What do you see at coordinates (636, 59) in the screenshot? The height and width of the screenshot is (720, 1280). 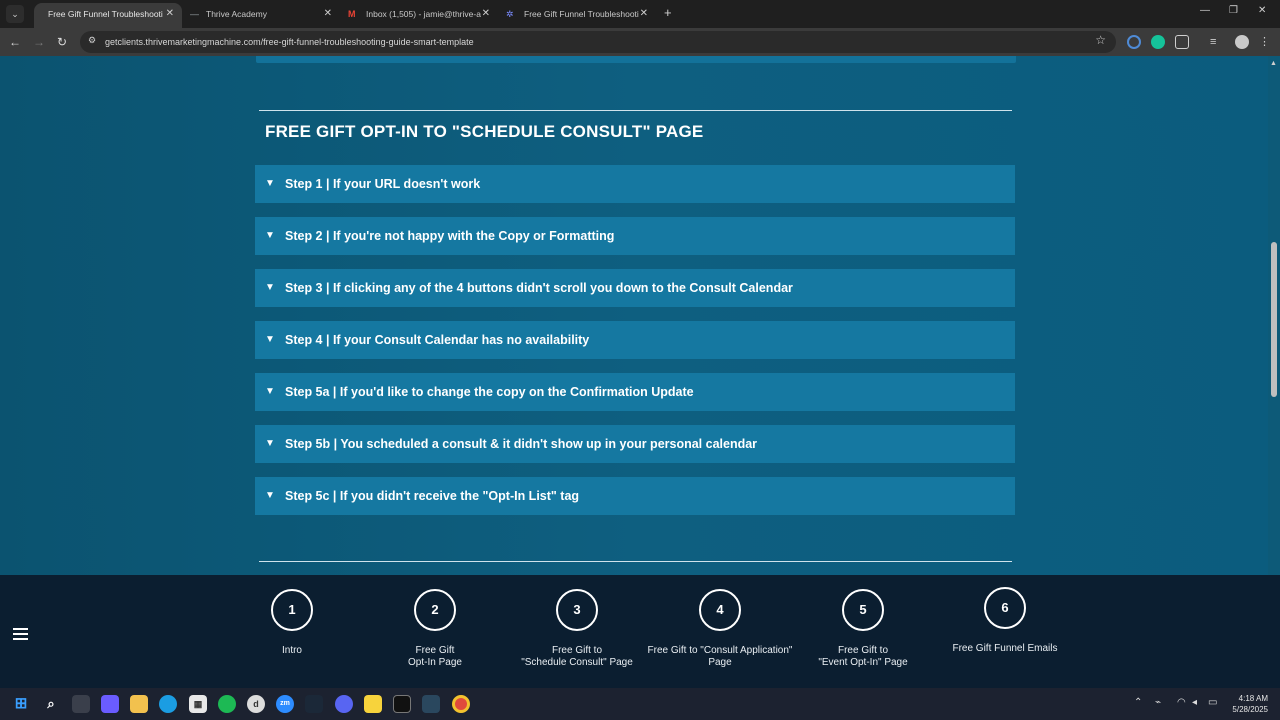 I see `previous-accordion-item` at bounding box center [636, 59].